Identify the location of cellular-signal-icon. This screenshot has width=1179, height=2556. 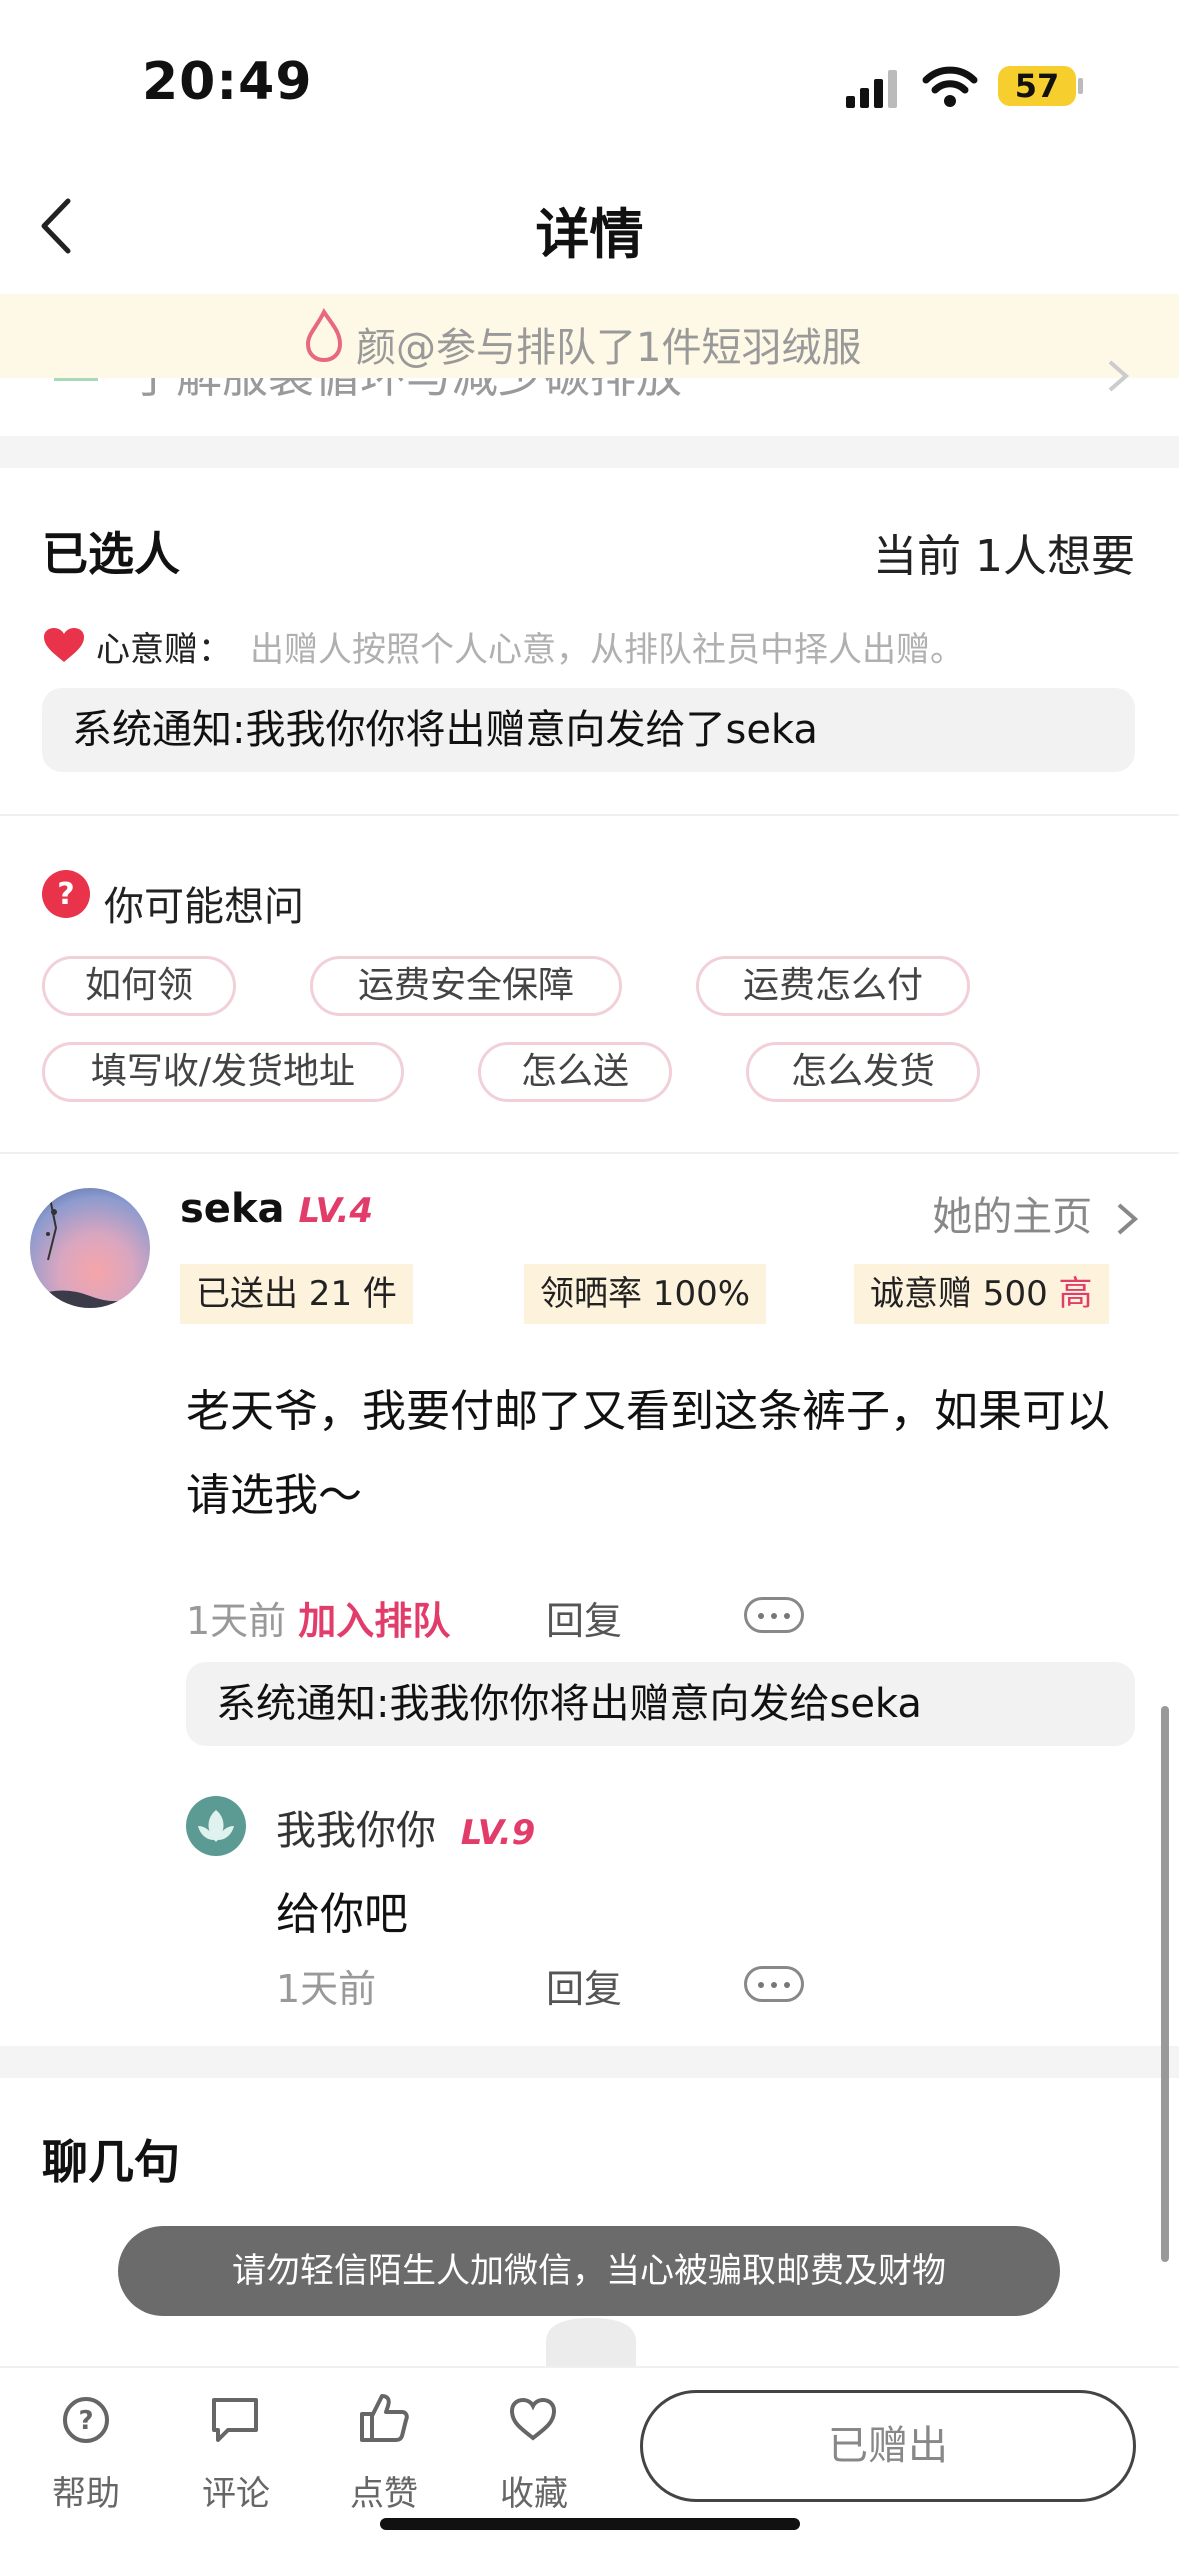
(871, 89).